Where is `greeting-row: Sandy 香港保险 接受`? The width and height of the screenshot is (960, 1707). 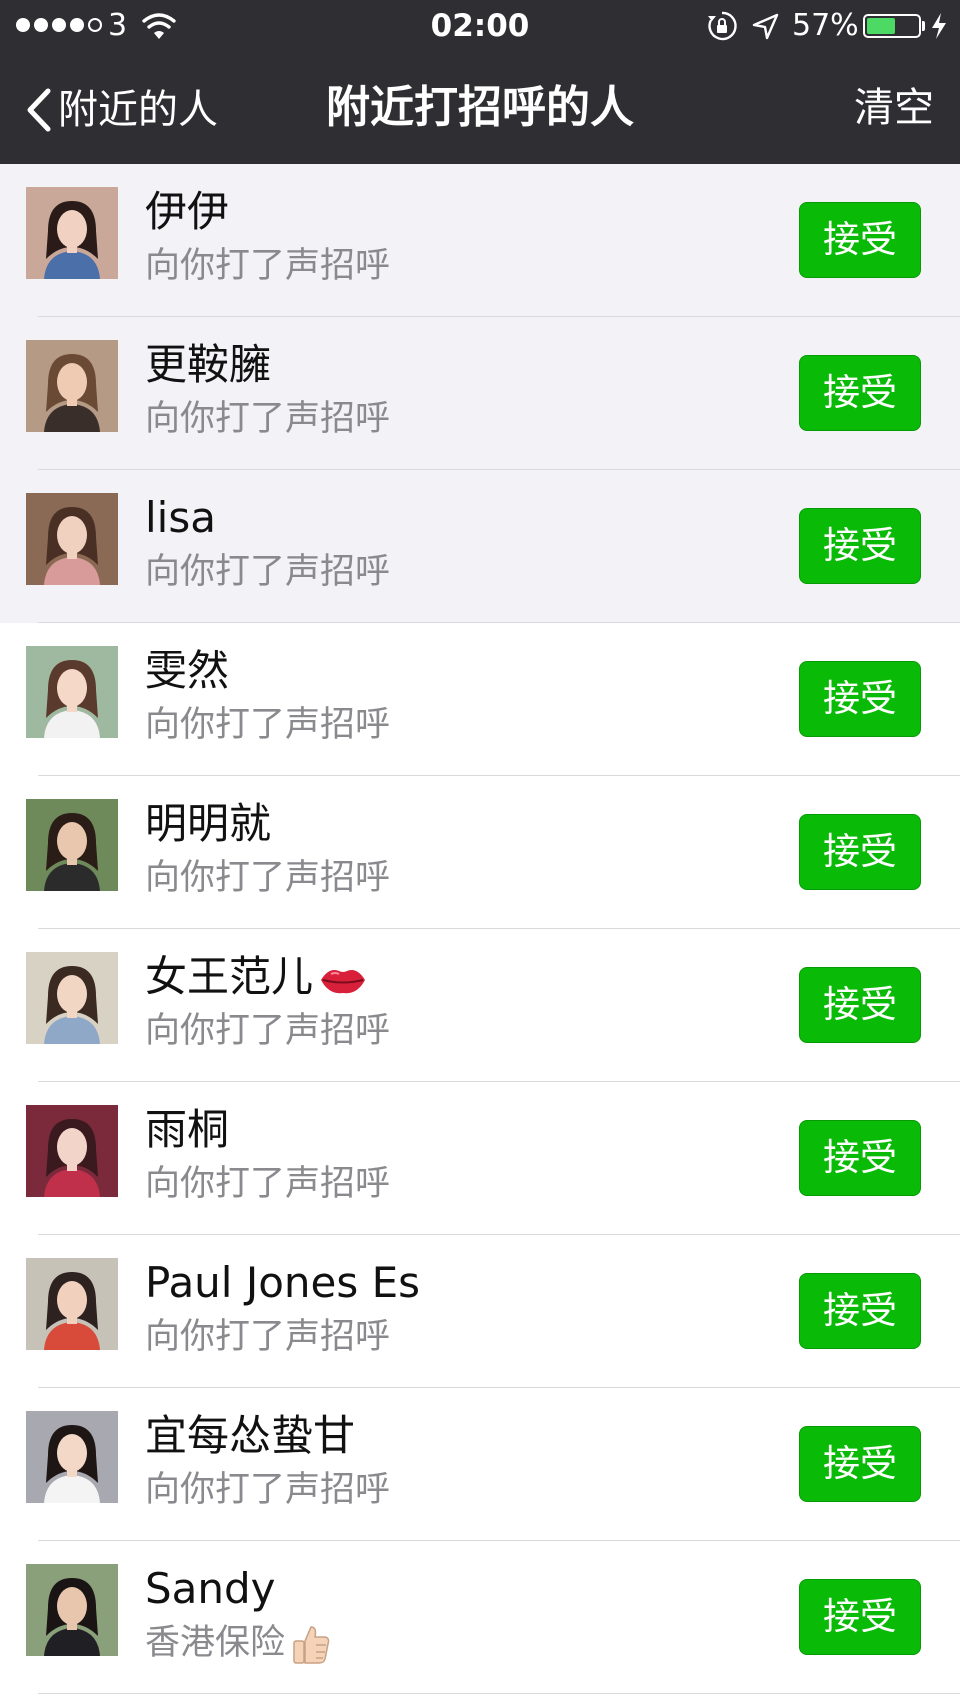 greeting-row: Sandy 香港保险 接受 is located at coordinates (480, 1617).